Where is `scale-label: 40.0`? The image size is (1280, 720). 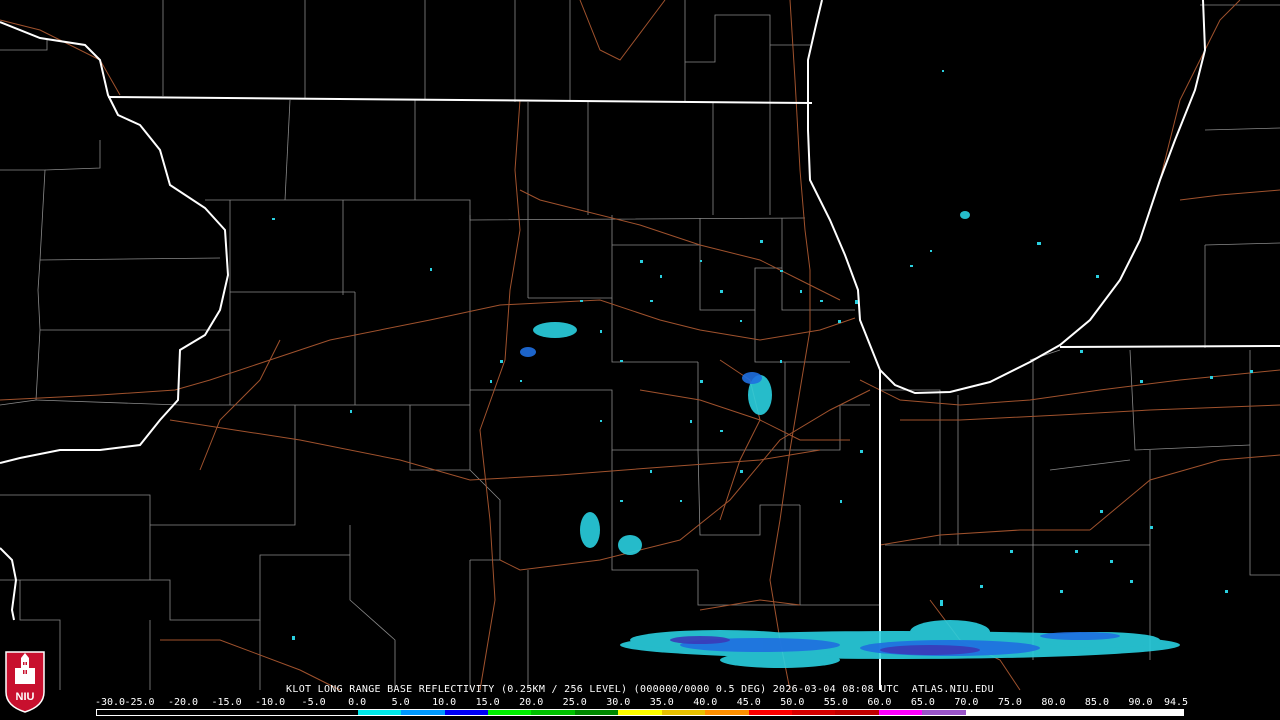 scale-label: 40.0 is located at coordinates (705, 702).